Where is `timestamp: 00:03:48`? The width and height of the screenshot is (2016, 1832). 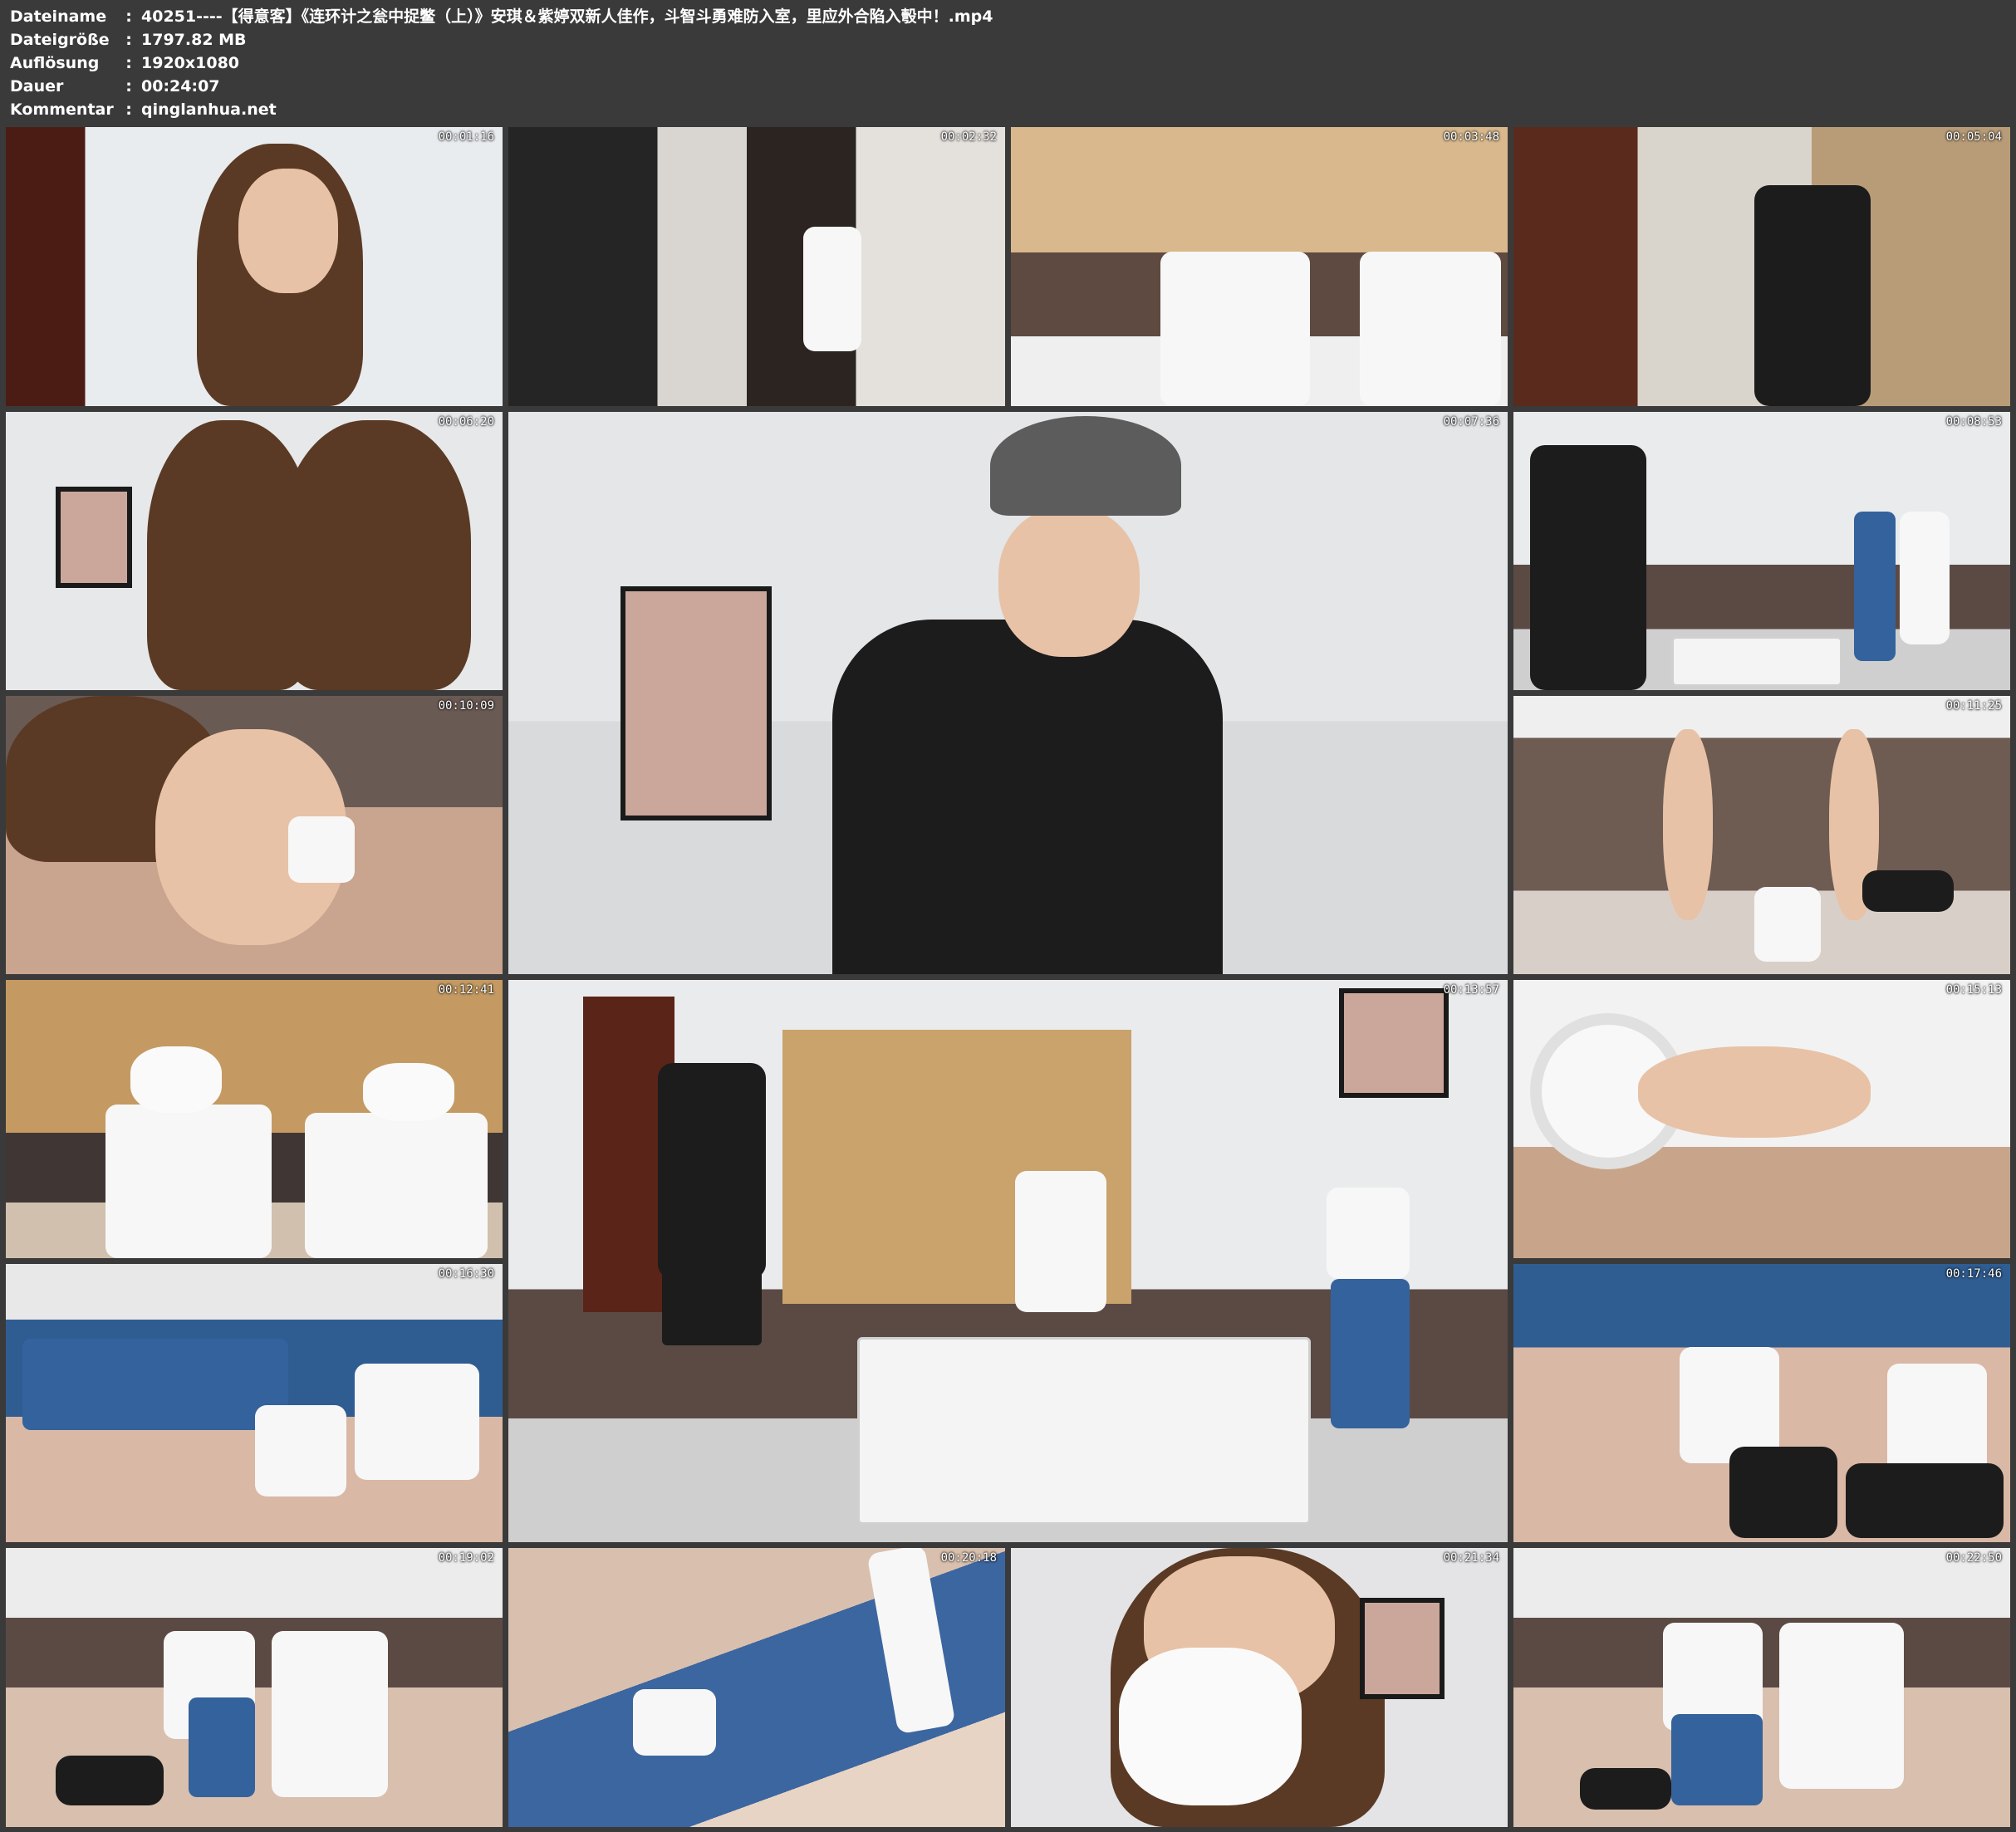 timestamp: 00:03:48 is located at coordinates (1471, 137).